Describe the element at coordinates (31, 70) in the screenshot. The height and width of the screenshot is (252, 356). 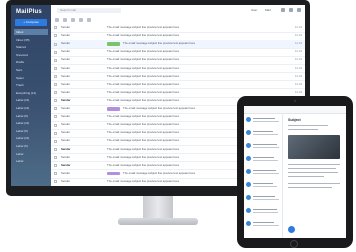
I see `sidebar-folder-item: Sent` at that location.